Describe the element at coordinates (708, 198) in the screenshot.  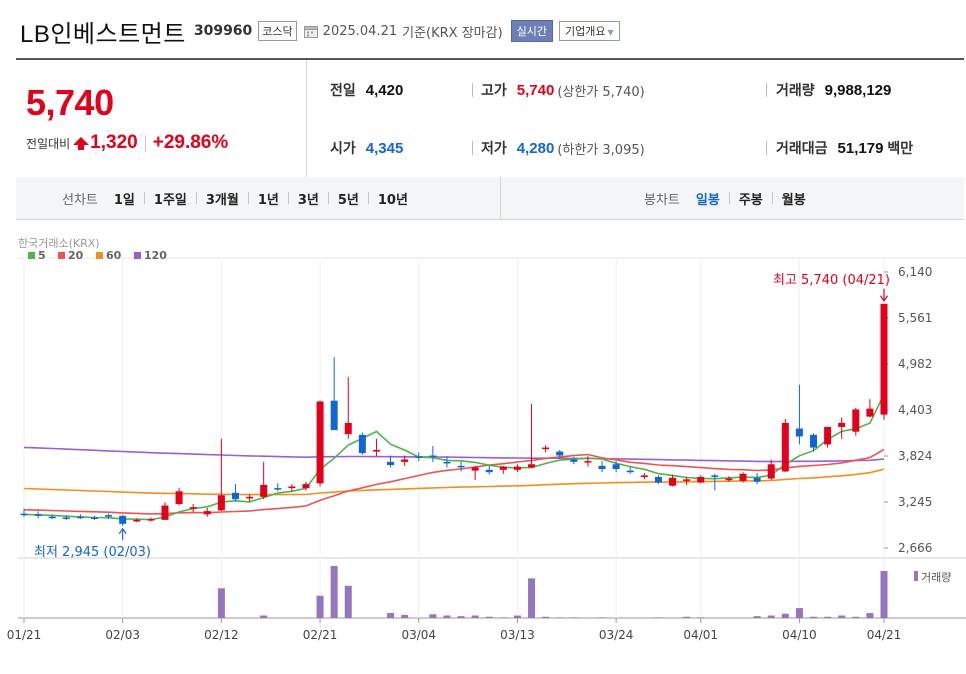
I see `tab-daily: 일봉` at that location.